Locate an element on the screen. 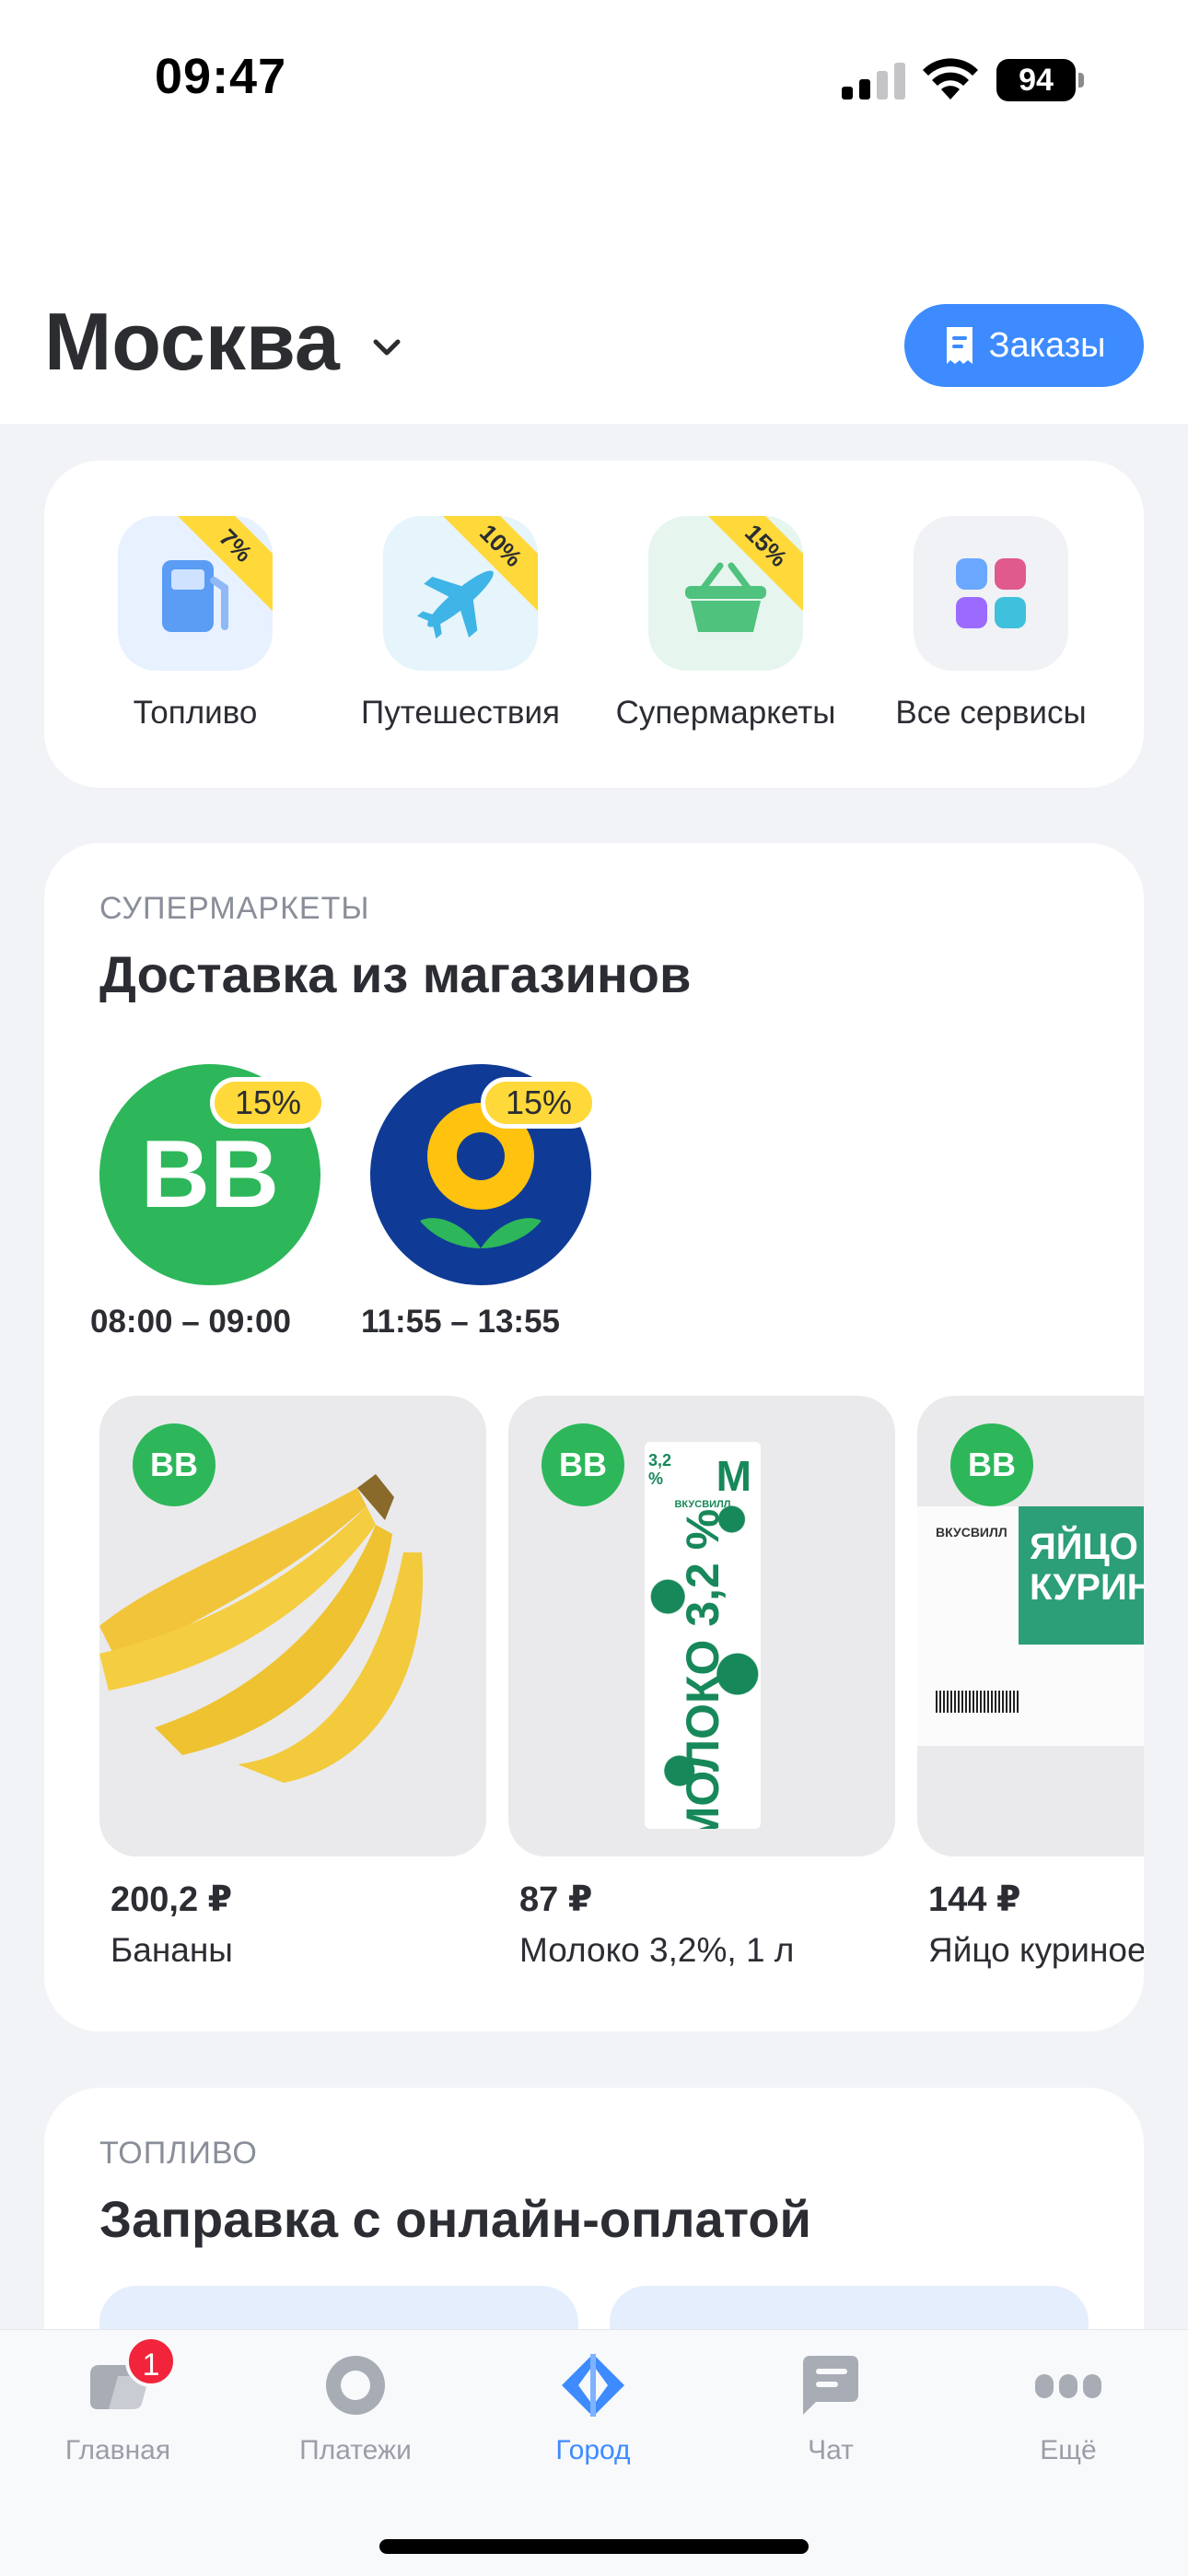  tab-label: Чат is located at coordinates (831, 2450).